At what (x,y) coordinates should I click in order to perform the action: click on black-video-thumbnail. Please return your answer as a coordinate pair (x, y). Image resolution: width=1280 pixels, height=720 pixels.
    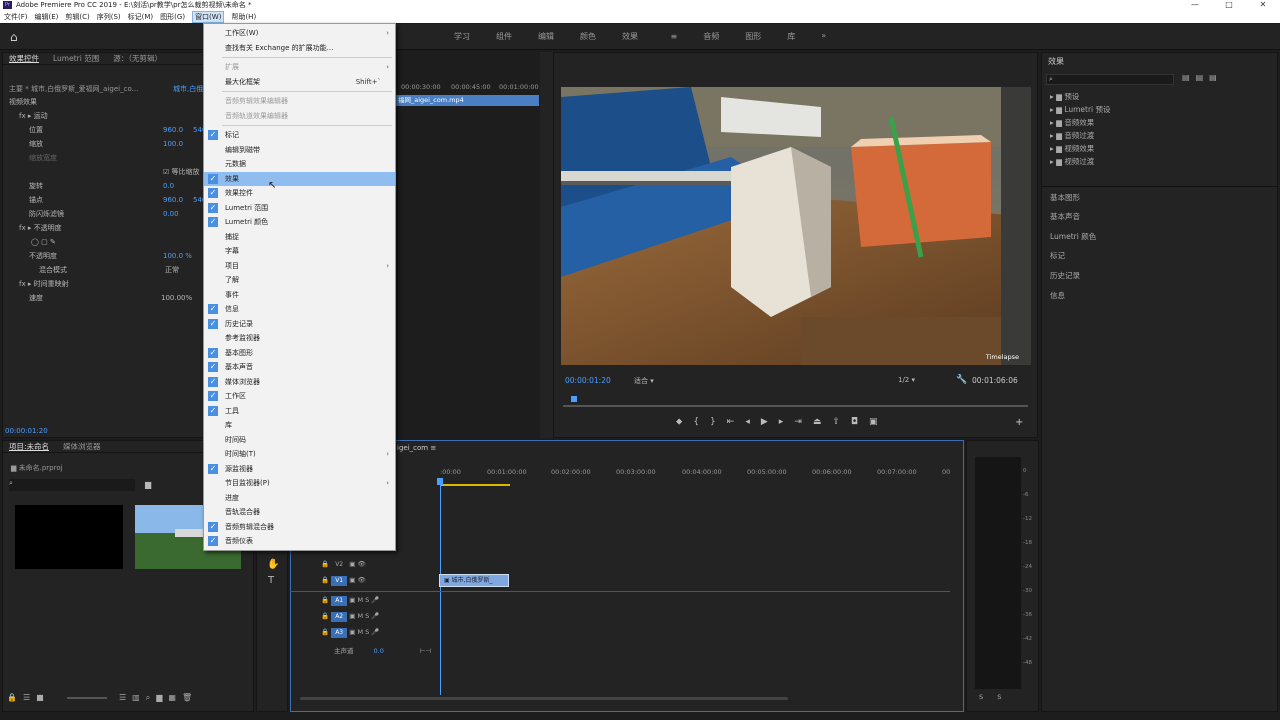
    Looking at the image, I should click on (69, 537).